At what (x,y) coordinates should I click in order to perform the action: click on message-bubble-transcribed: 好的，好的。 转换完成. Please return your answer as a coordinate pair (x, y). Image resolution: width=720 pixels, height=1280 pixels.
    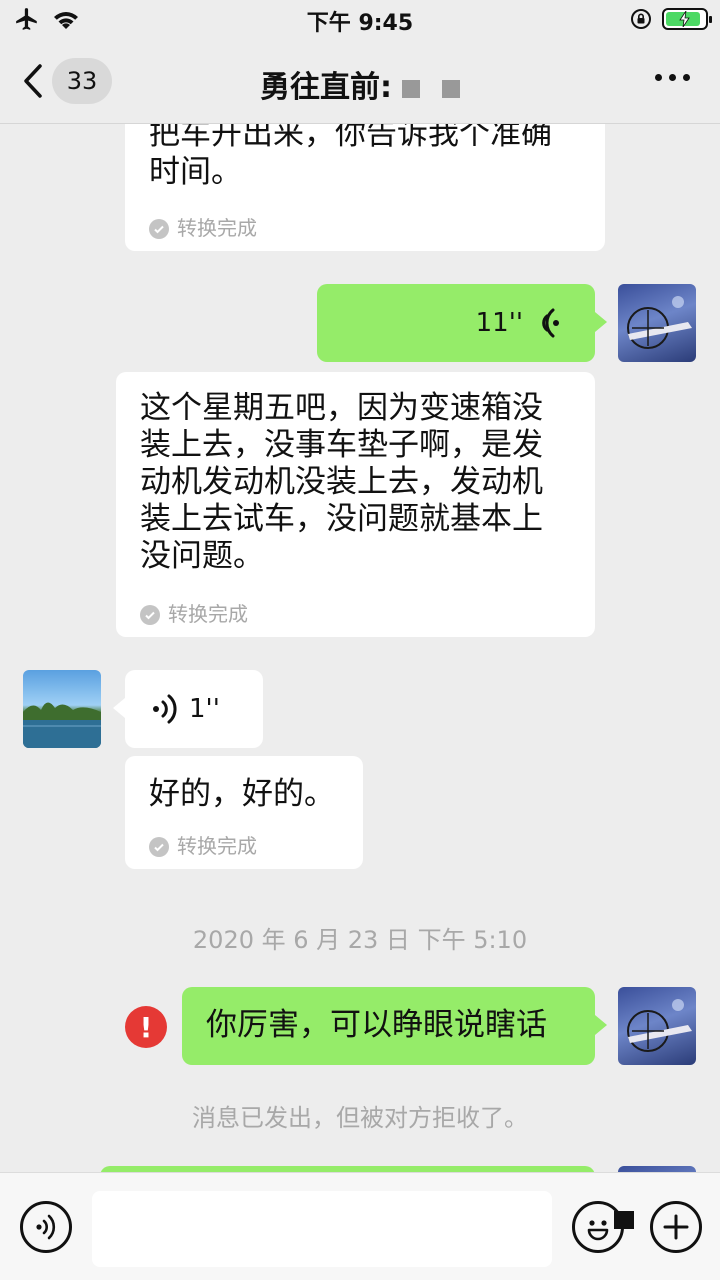
    Looking at the image, I should click on (244, 812).